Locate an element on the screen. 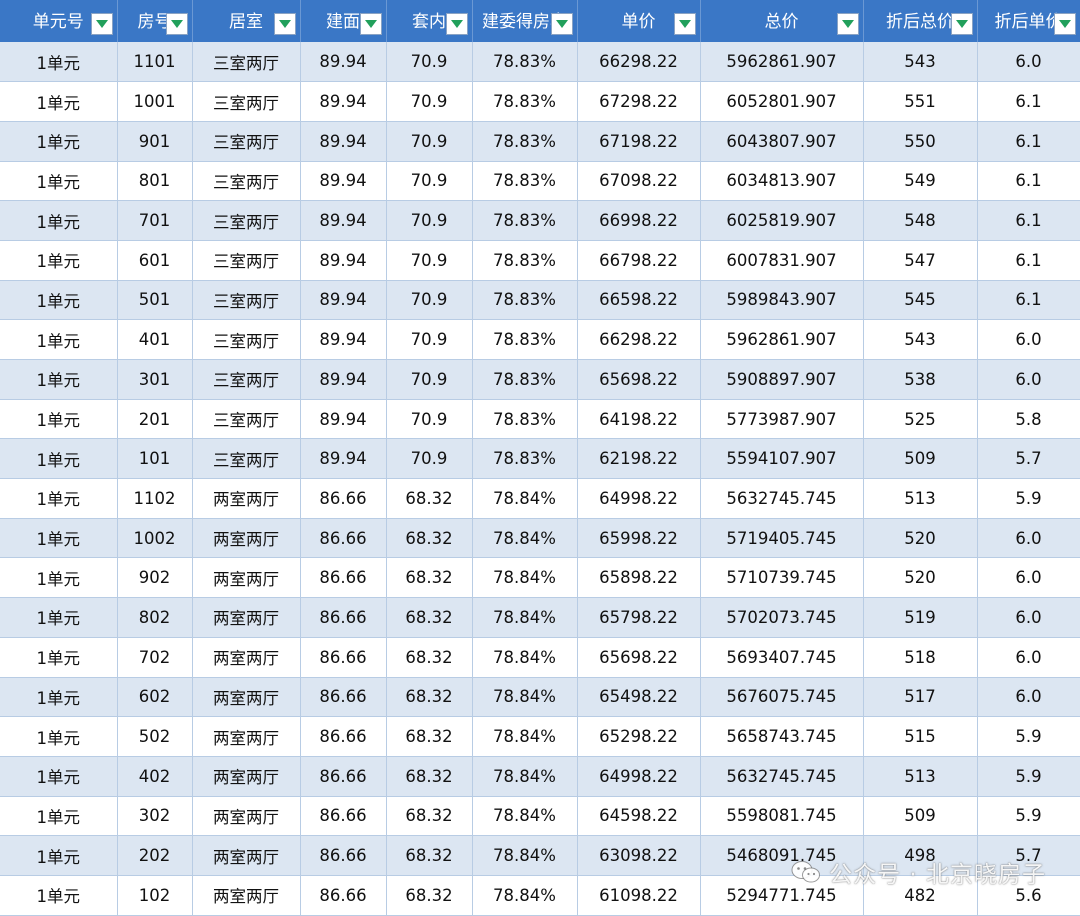  table-cell: 801 is located at coordinates (155, 181).